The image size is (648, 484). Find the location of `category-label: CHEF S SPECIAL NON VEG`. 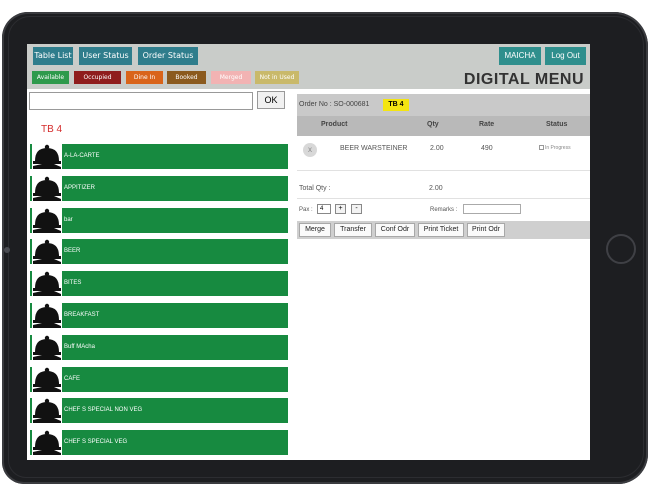

category-label: CHEF S SPECIAL NON VEG is located at coordinates (103, 410).